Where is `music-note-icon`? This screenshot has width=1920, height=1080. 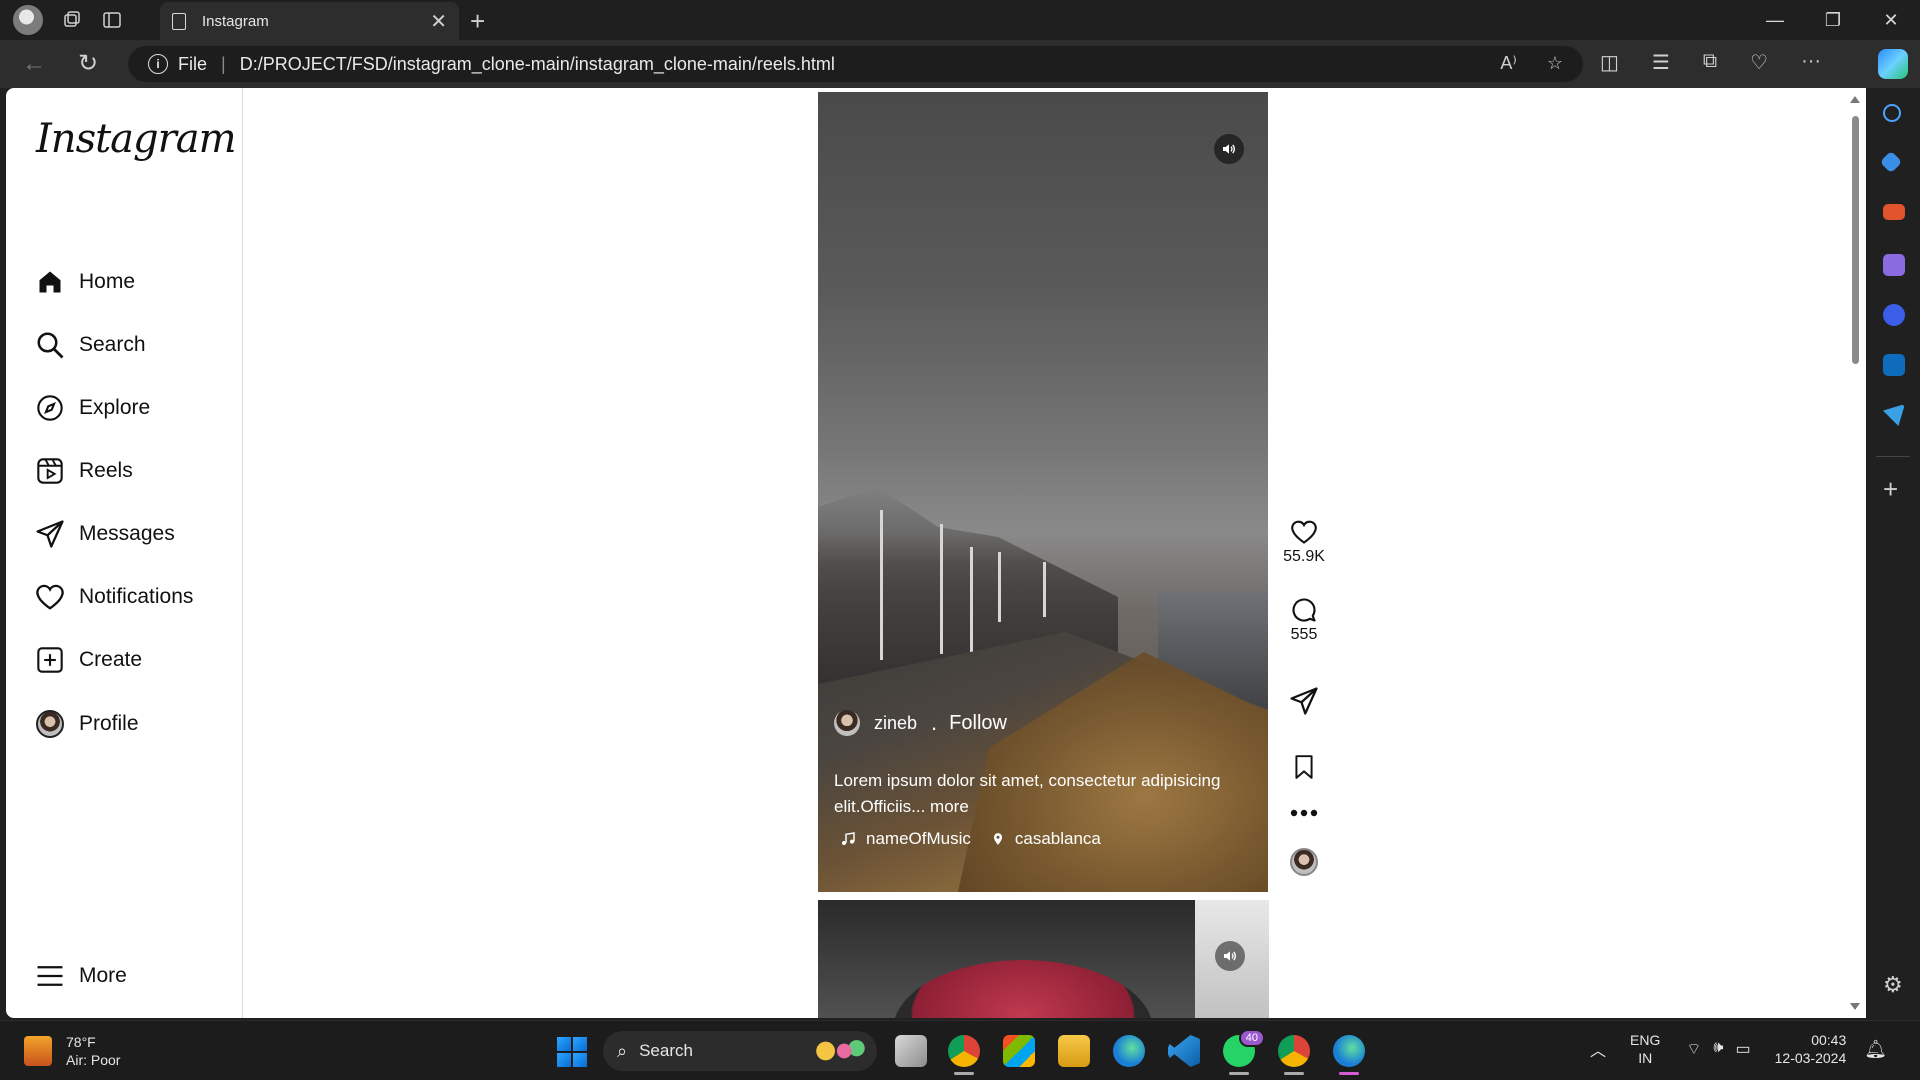 music-note-icon is located at coordinates (848, 839).